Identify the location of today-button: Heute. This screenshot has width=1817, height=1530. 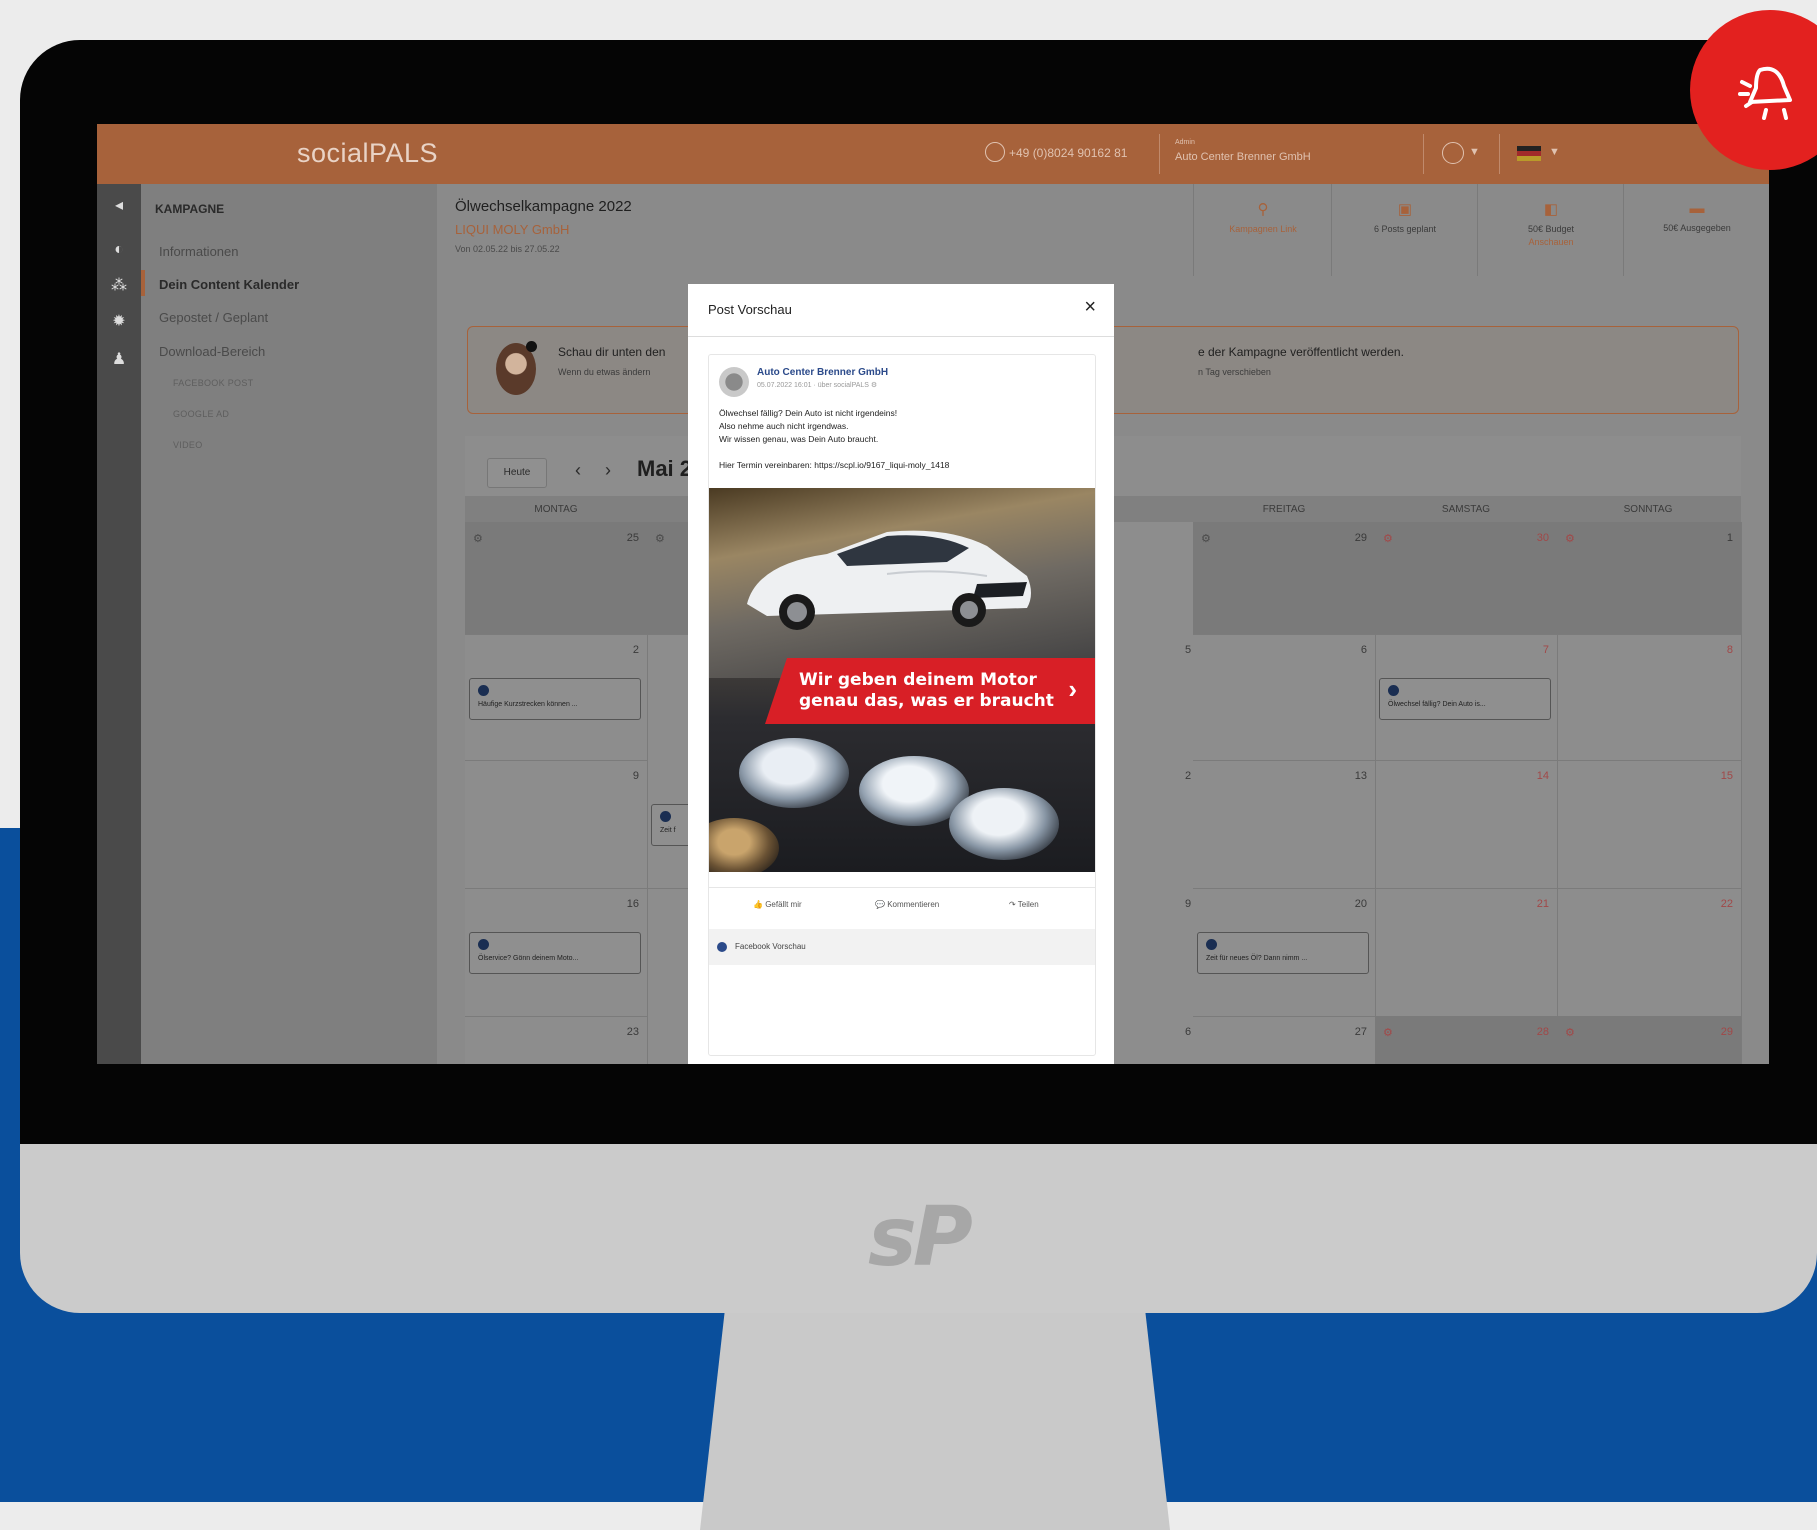
(517, 473).